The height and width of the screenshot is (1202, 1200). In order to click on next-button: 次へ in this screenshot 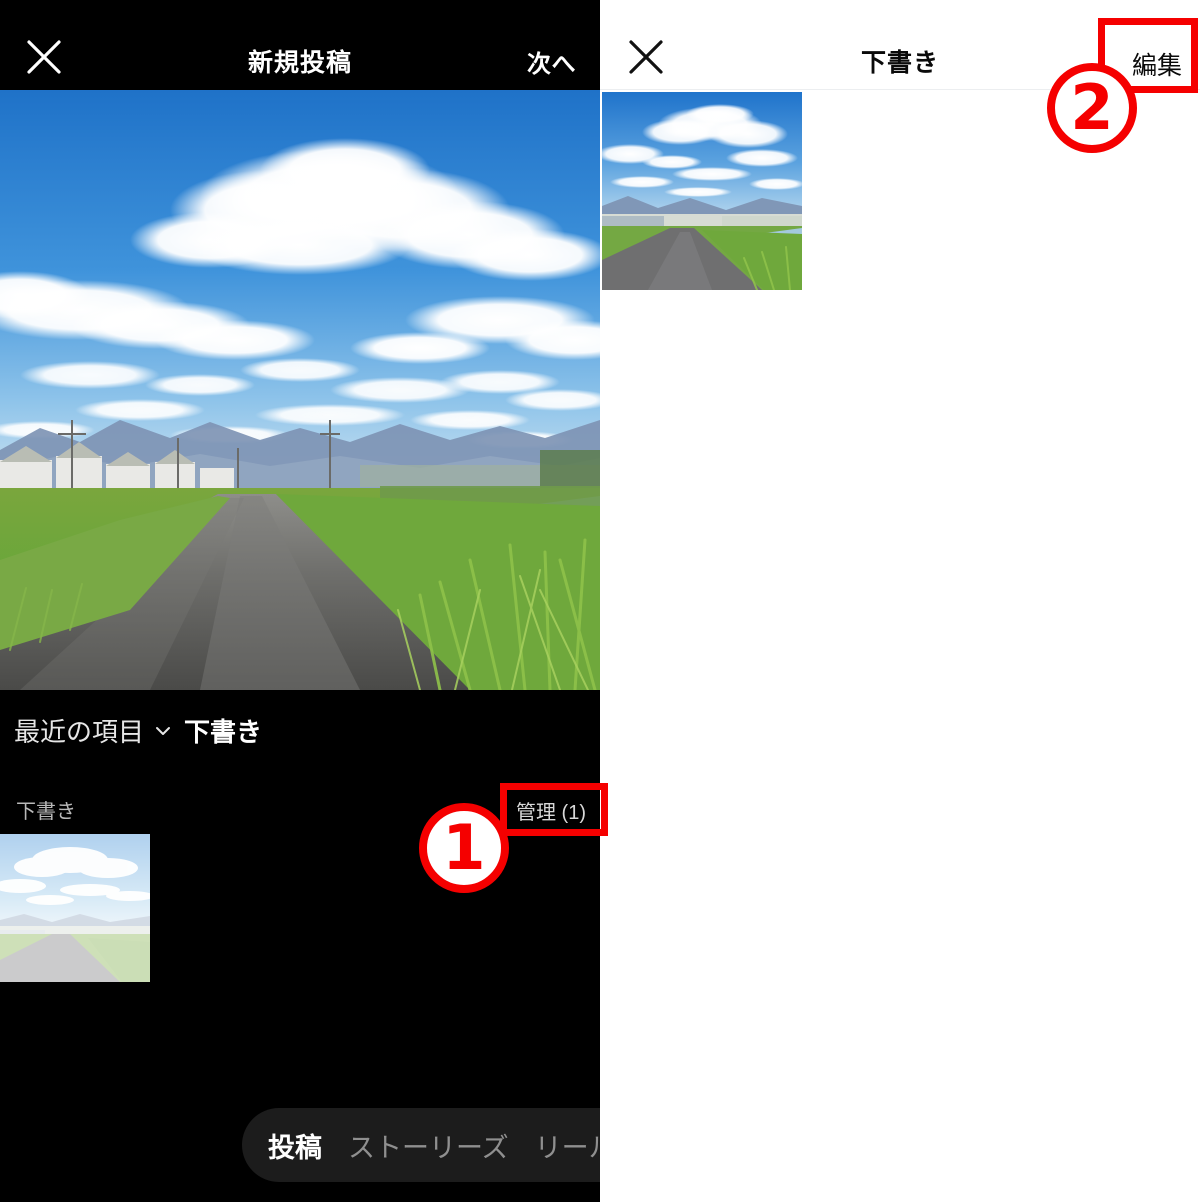, I will do `click(551, 61)`.